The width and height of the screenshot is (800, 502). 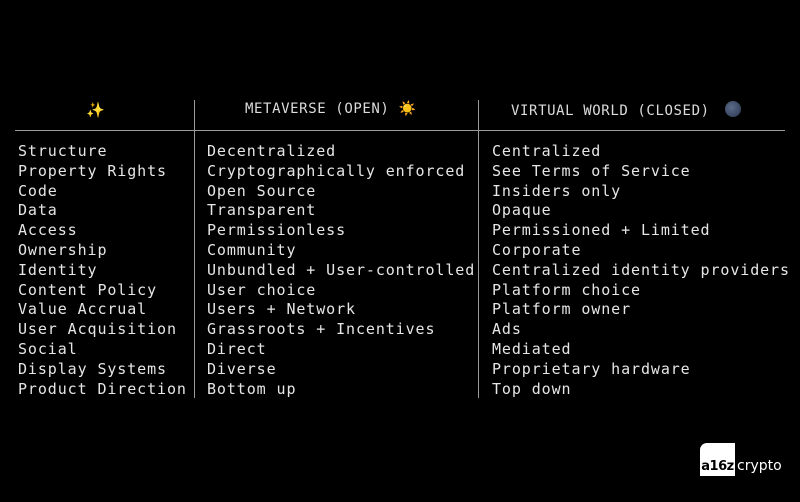 What do you see at coordinates (281, 309) in the screenshot?
I see `metaverse-cell: Users + Network` at bounding box center [281, 309].